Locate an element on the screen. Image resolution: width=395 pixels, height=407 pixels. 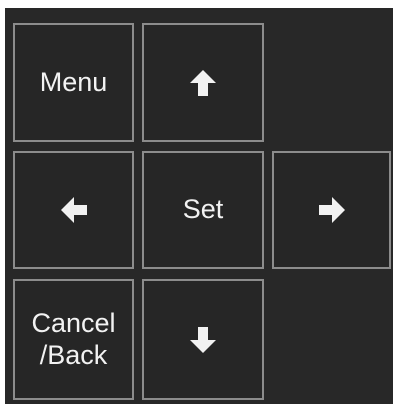
menu-button: Menu is located at coordinates (73, 82).